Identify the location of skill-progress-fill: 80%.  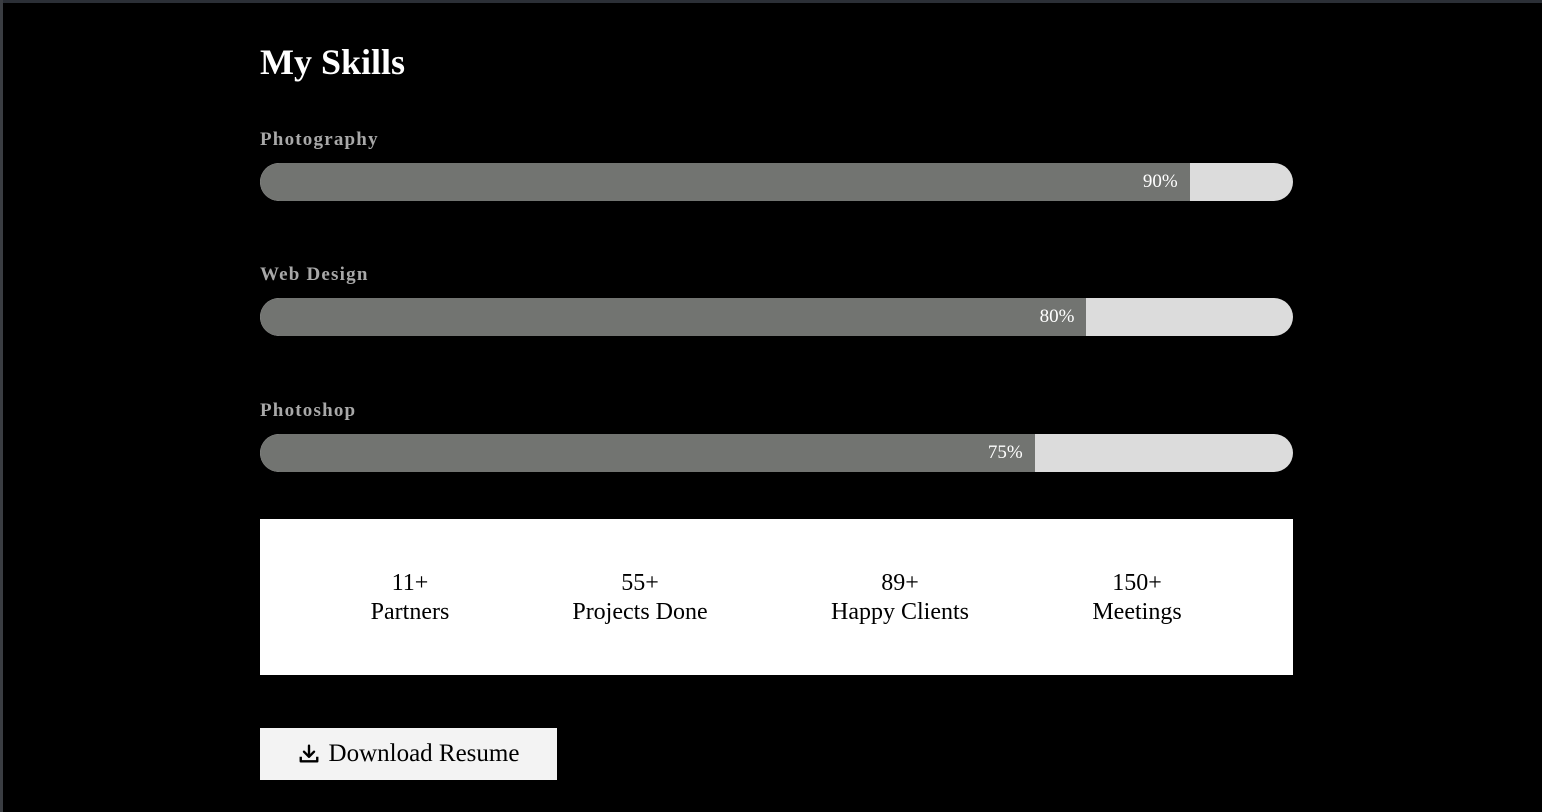
(673, 317).